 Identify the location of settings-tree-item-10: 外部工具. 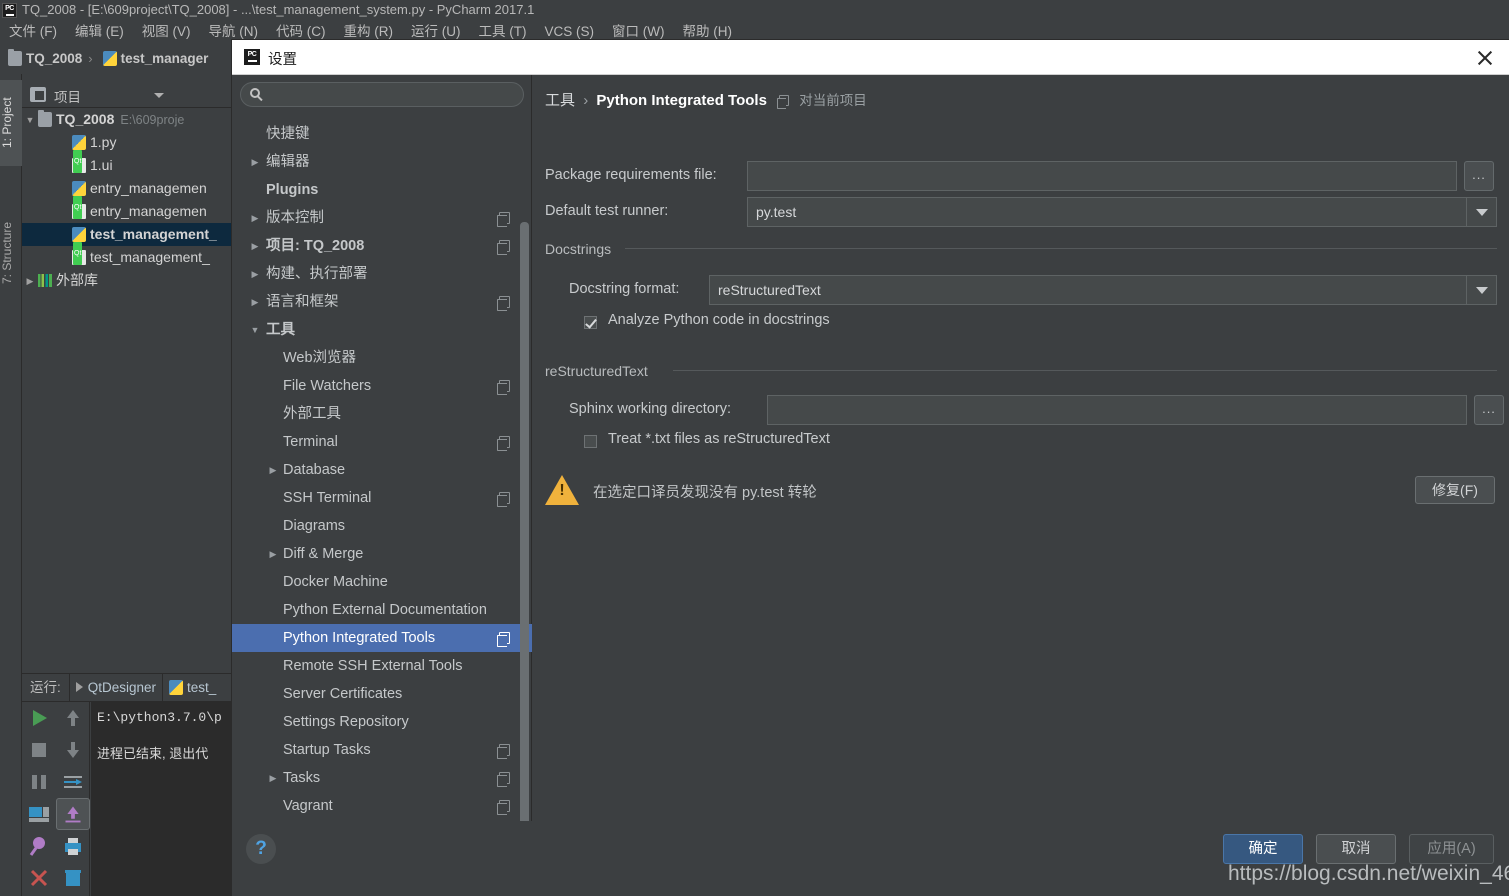
(382, 414).